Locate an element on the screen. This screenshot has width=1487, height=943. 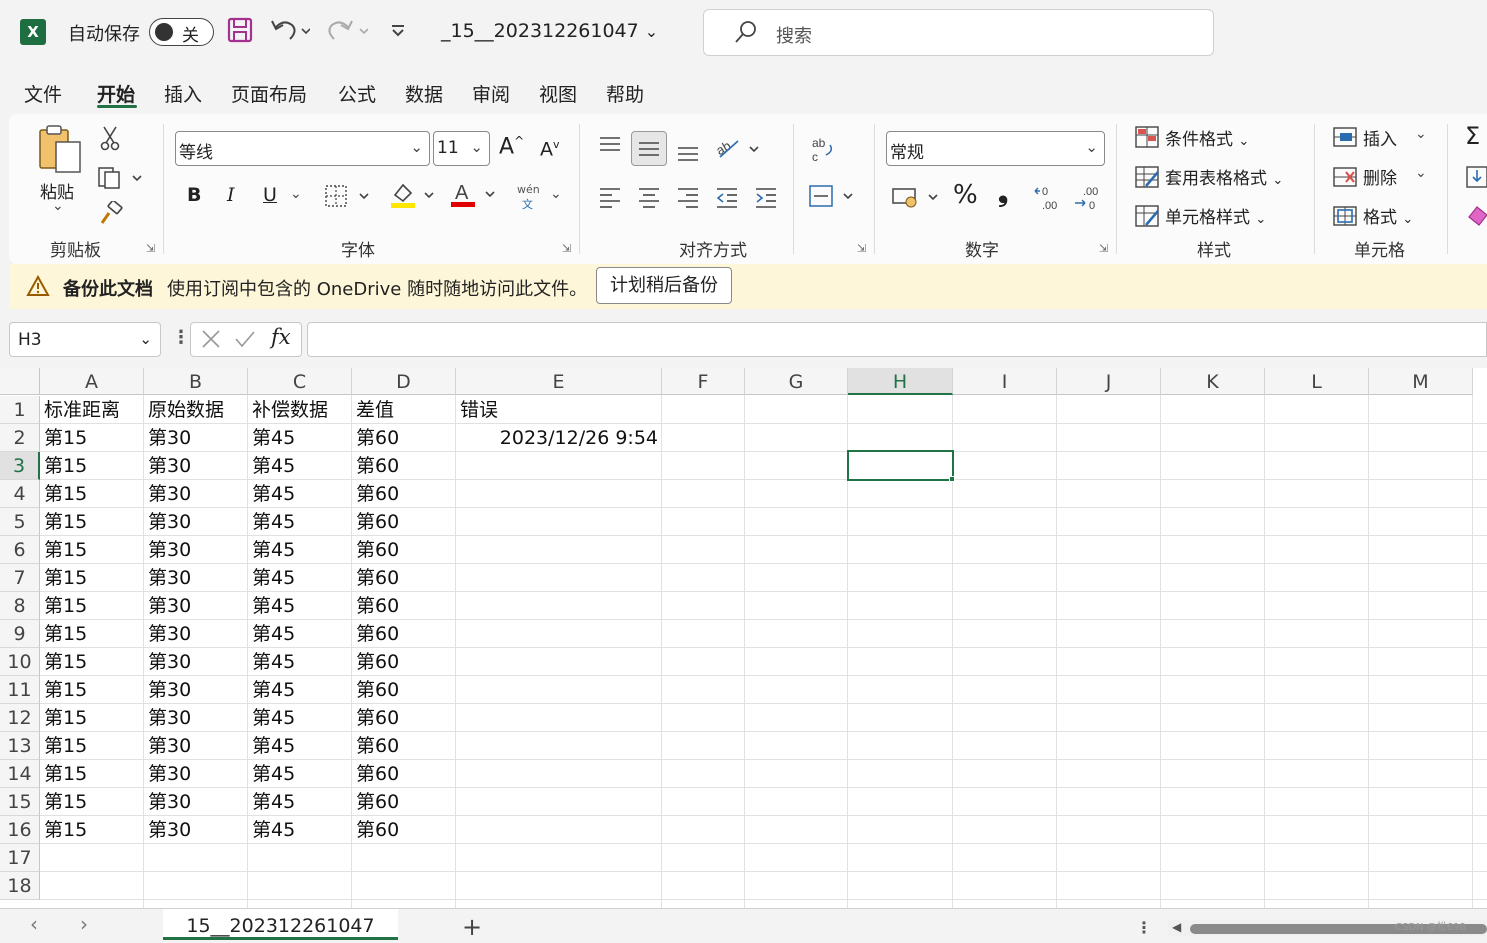
save-icon is located at coordinates (240, 33).